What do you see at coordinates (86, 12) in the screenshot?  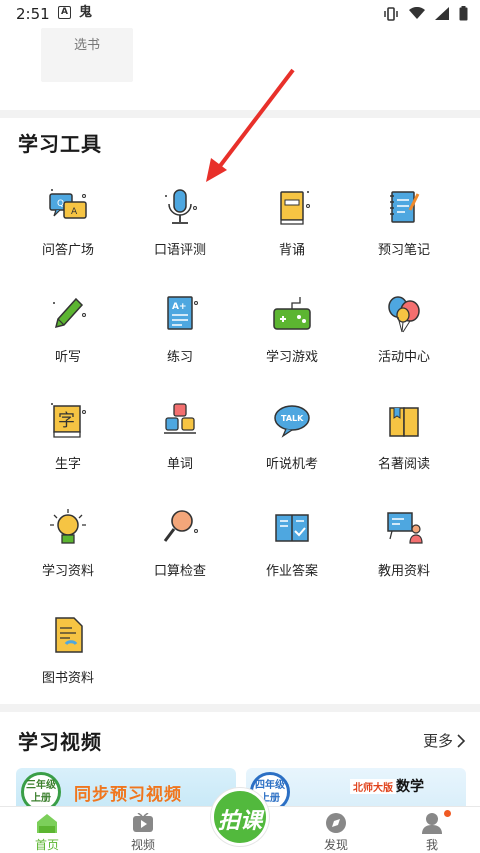 I see `notification-app-icon: 鬼` at bounding box center [86, 12].